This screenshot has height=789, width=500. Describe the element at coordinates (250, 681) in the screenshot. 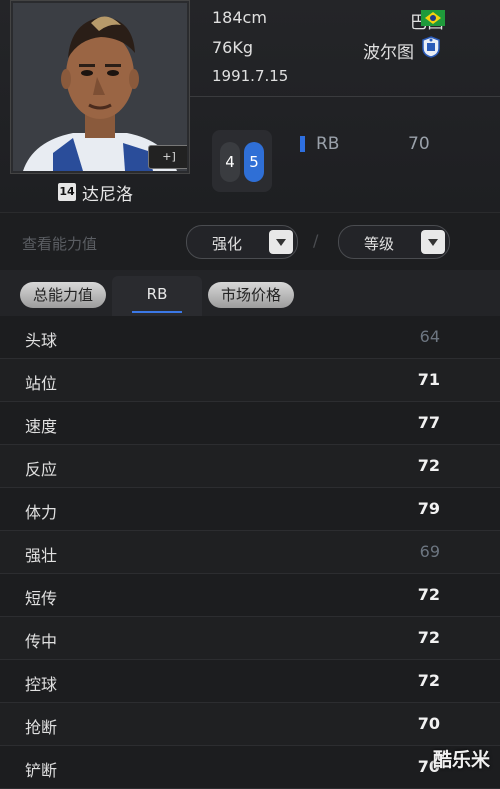

I see `stat-row: 控球 72` at that location.